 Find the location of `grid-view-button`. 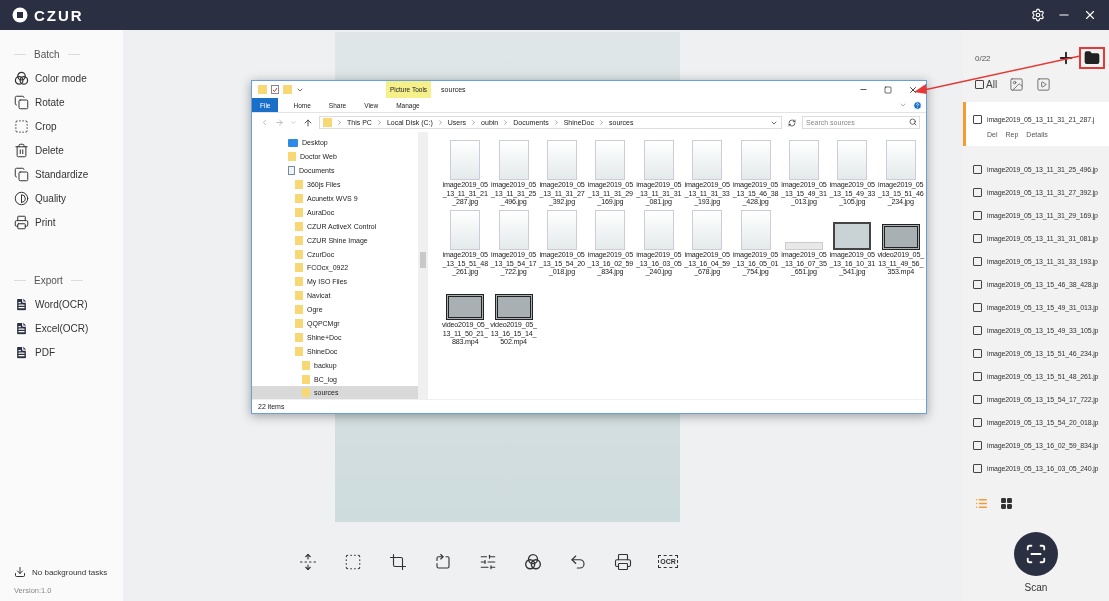

grid-view-button is located at coordinates (1006, 503).